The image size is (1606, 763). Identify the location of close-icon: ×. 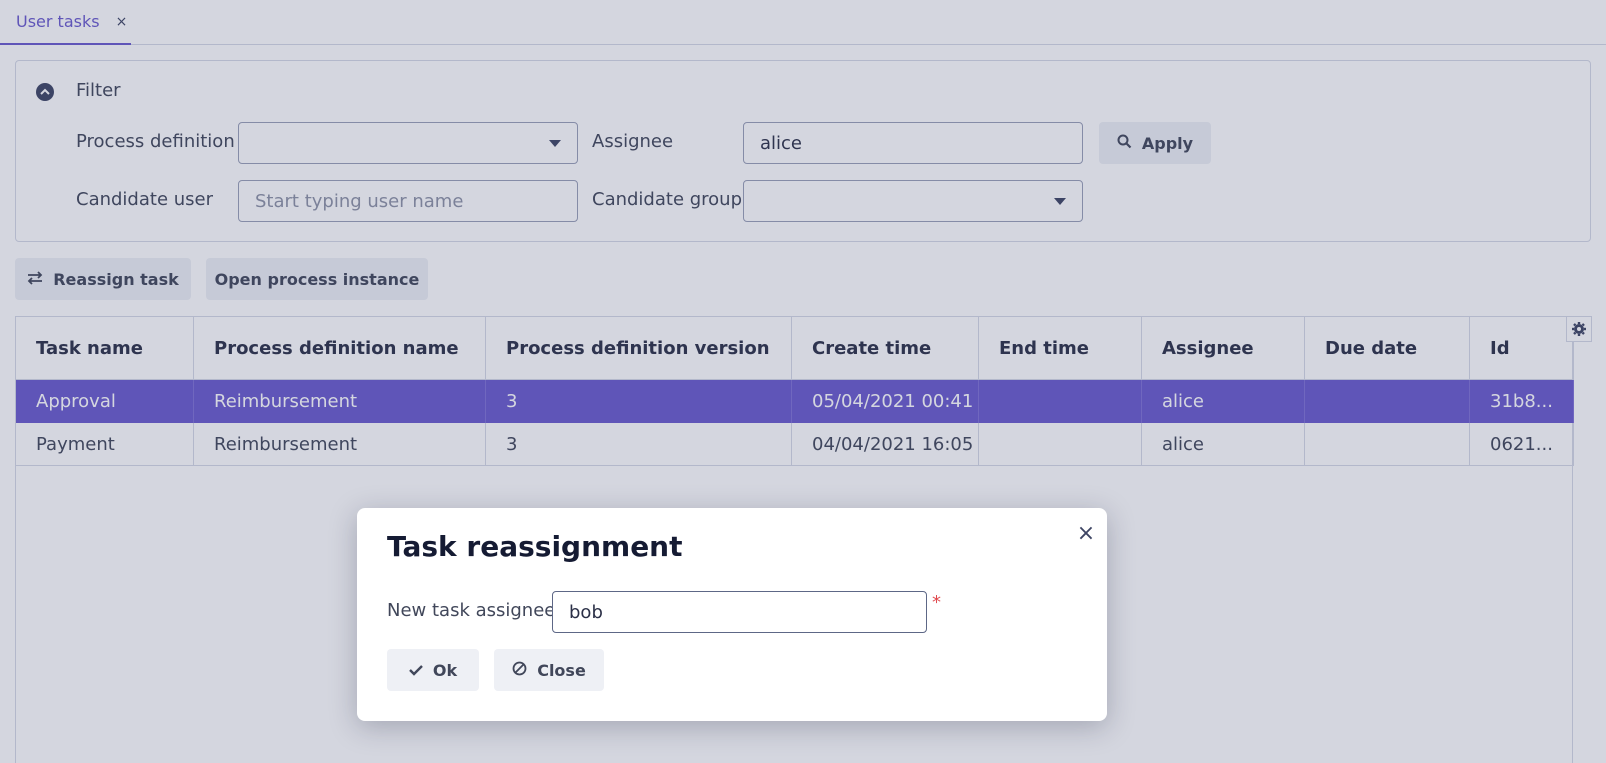
(1086, 533).